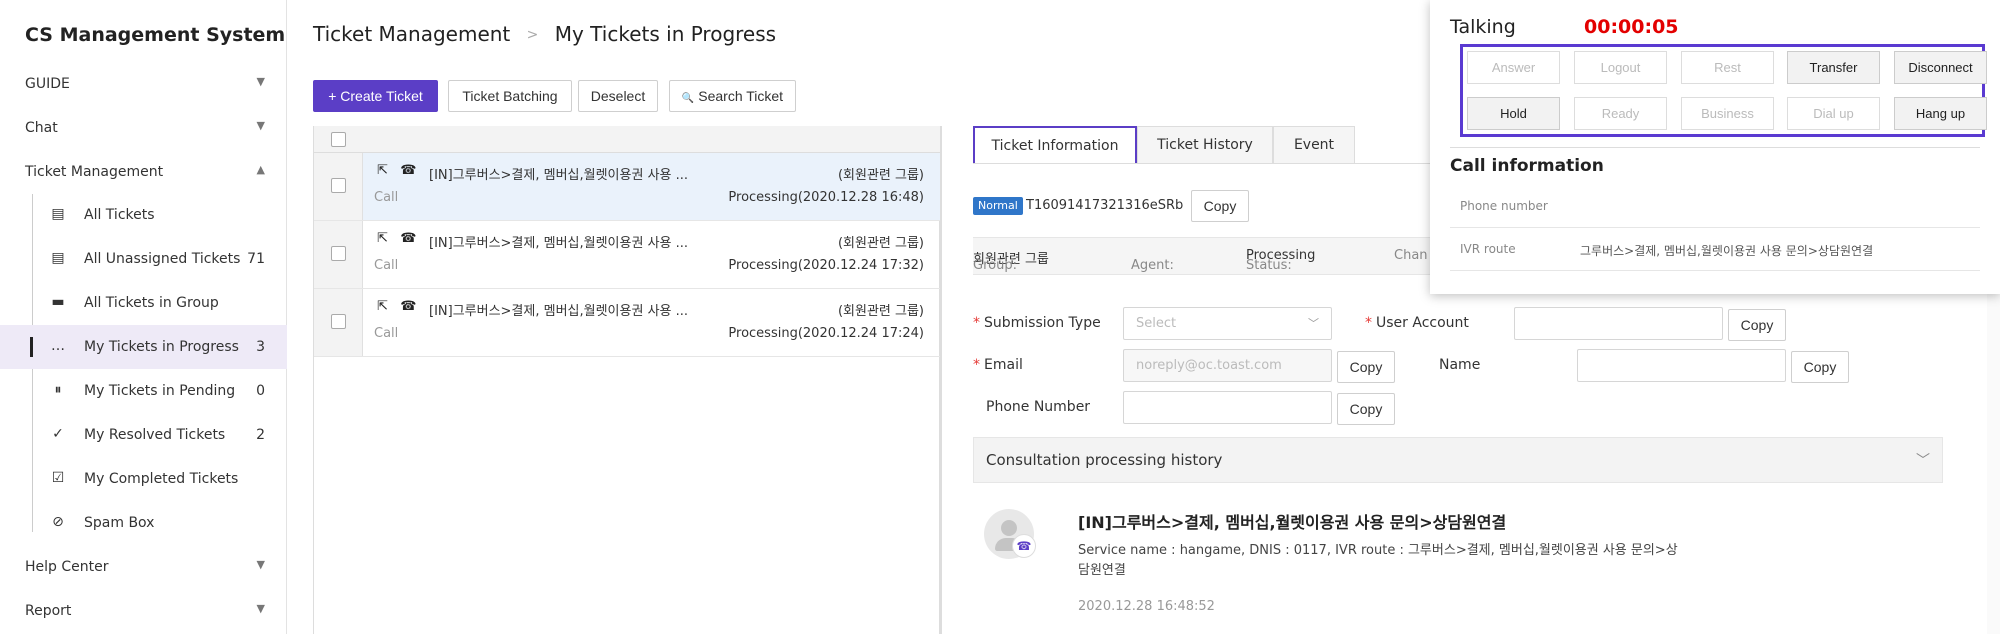 The image size is (2000, 634). Describe the element at coordinates (1618, 323) in the screenshot. I see `user-account-field` at that location.